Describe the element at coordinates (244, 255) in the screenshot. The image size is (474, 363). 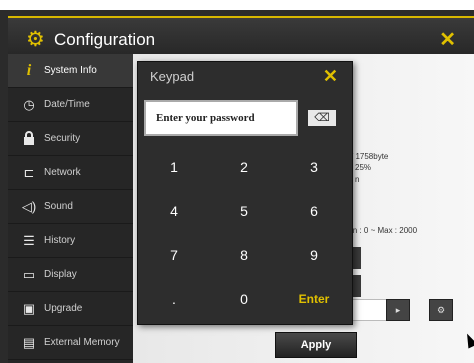
I see `key-8: 8` at that location.